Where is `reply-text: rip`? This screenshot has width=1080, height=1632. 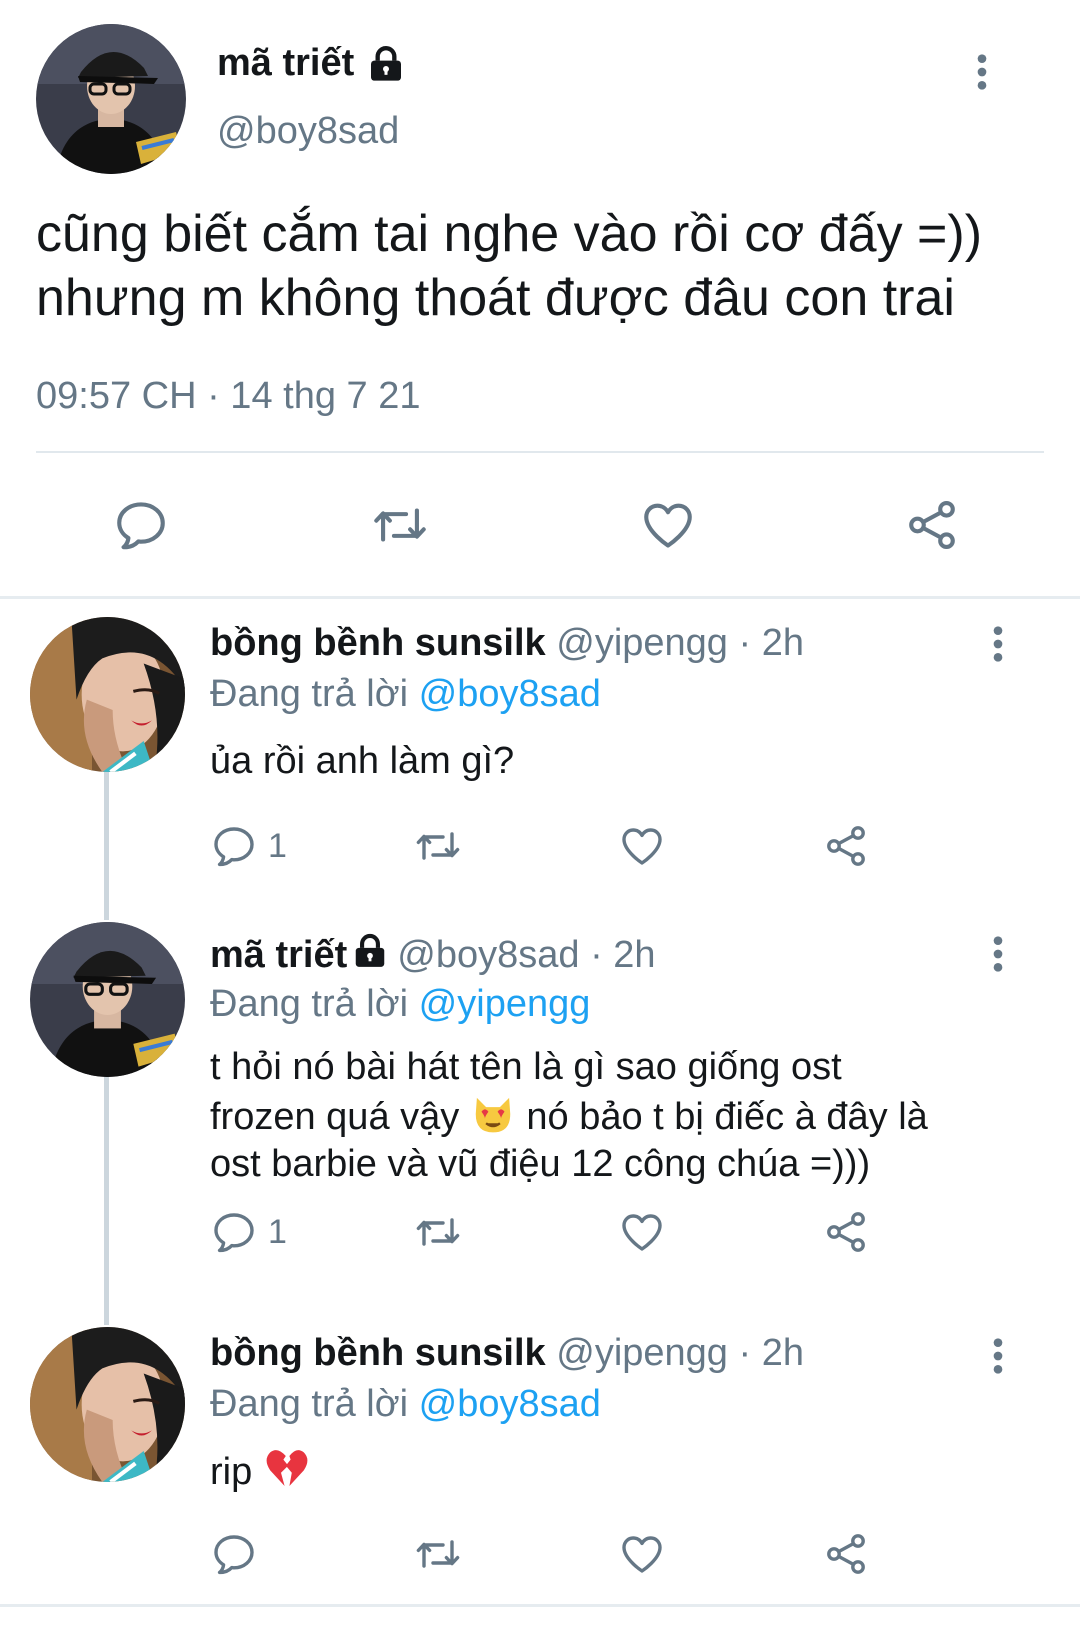 reply-text: rip is located at coordinates (610, 1470).